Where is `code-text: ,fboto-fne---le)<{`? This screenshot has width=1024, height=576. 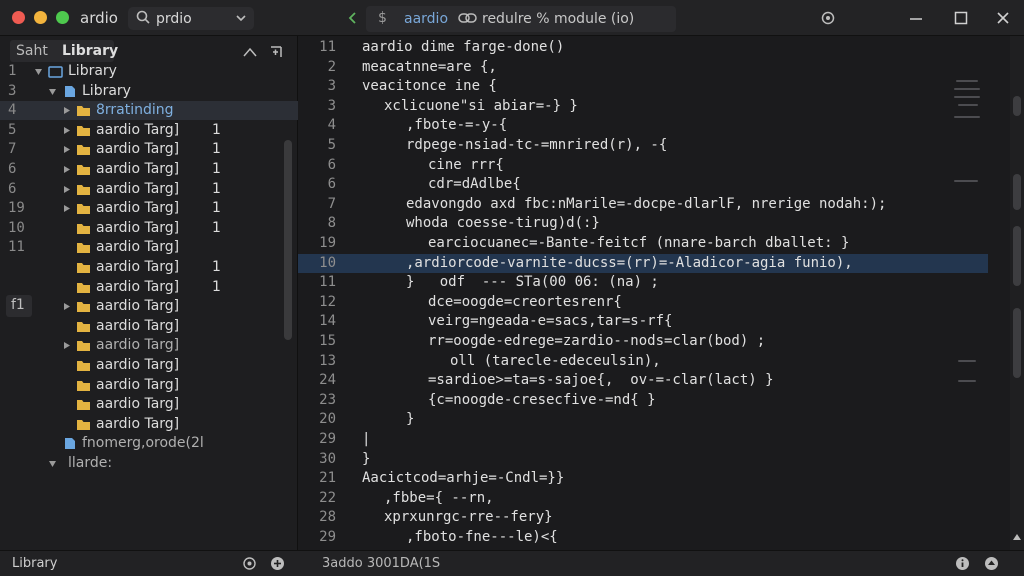
code-text: ,fboto-fne---le)<{ is located at coordinates (482, 537).